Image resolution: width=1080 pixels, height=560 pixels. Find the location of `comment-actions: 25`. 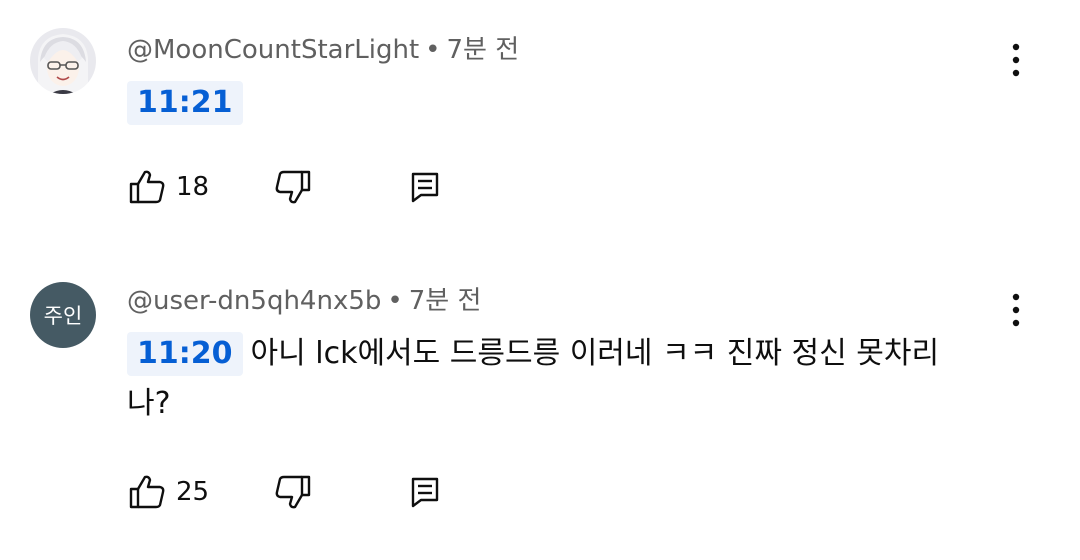

comment-actions: 25 is located at coordinates (298, 492).